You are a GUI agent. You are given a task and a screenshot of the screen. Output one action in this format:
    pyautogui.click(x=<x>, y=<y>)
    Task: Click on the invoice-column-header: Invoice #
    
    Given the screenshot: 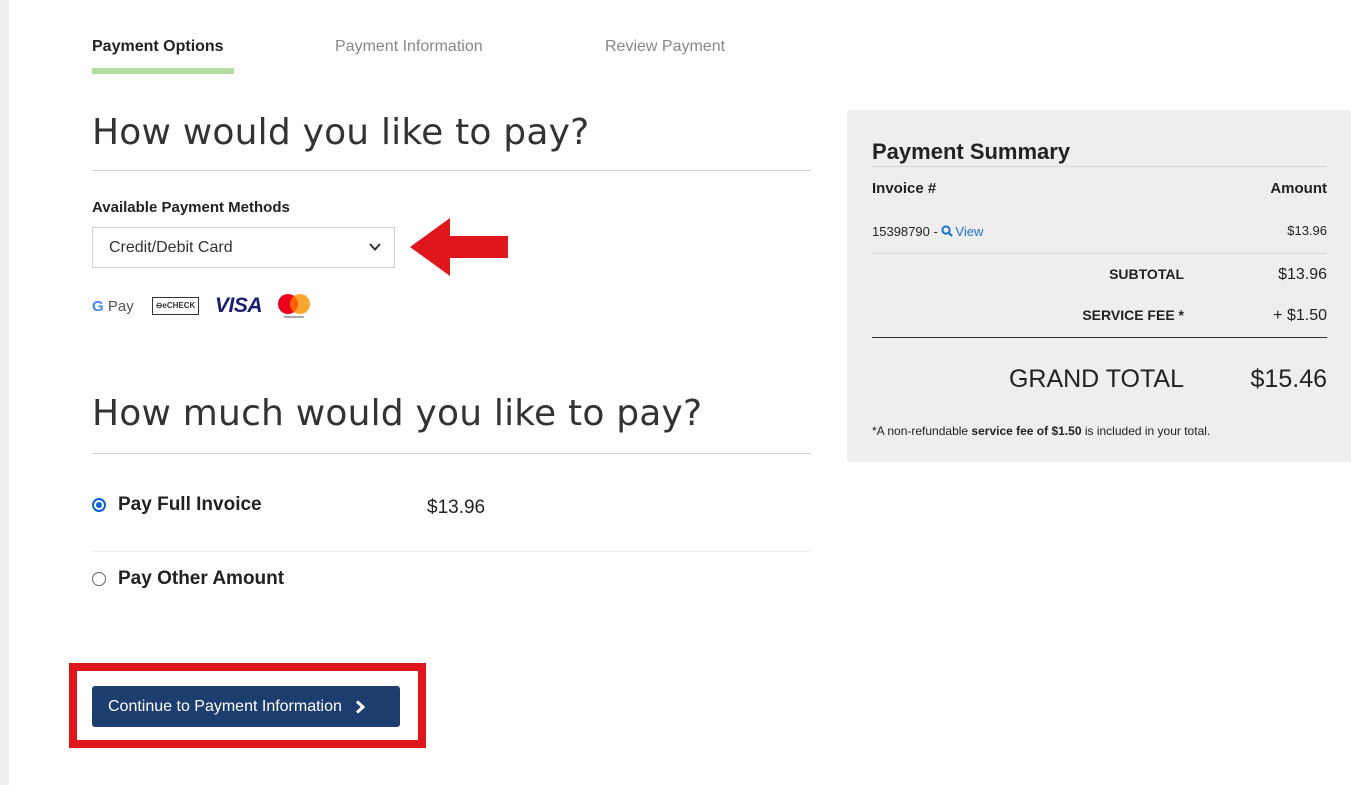 What is the action you would take?
    pyautogui.click(x=904, y=188)
    